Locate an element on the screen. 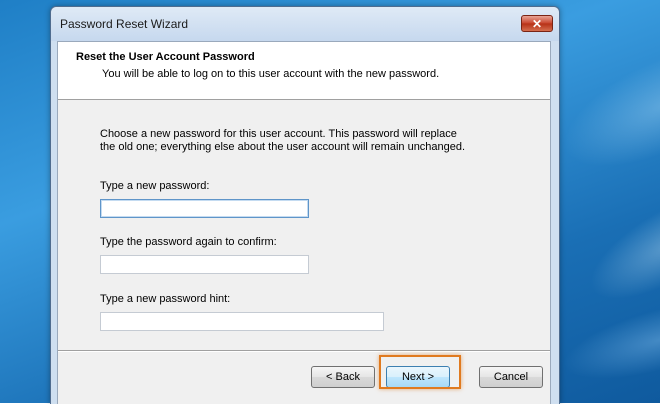  confirm-password-field is located at coordinates (204, 264).